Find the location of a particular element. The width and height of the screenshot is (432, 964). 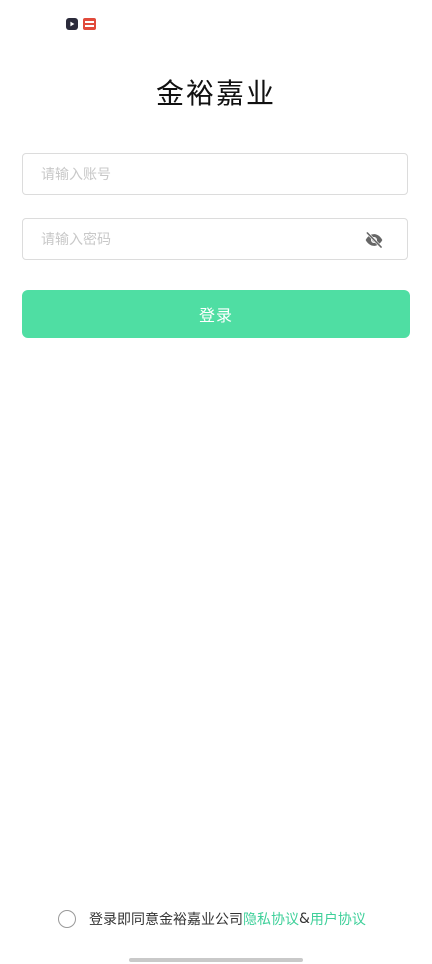

agreement-row: 登录即同意金裕嘉业公司 隐私协议 & 用户协议 is located at coordinates (212, 919).